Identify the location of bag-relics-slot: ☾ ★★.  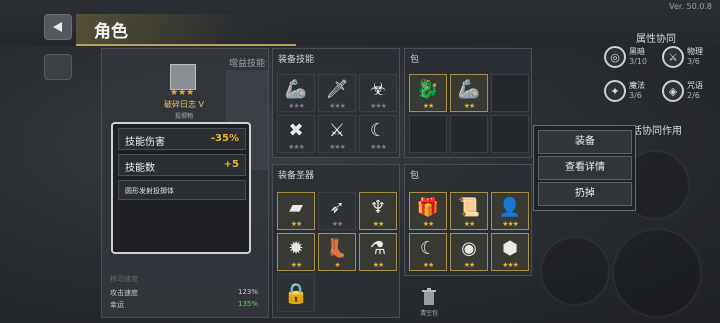
(428, 252).